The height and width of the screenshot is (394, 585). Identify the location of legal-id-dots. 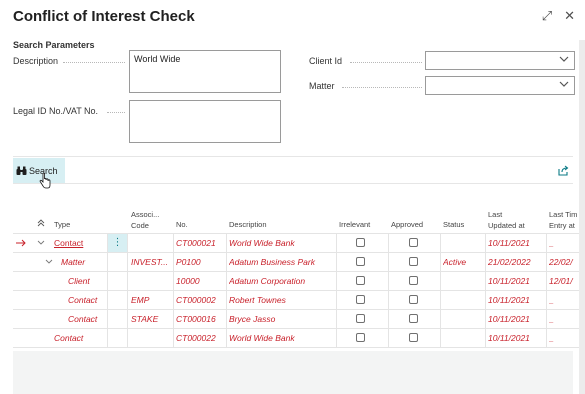
(116, 112).